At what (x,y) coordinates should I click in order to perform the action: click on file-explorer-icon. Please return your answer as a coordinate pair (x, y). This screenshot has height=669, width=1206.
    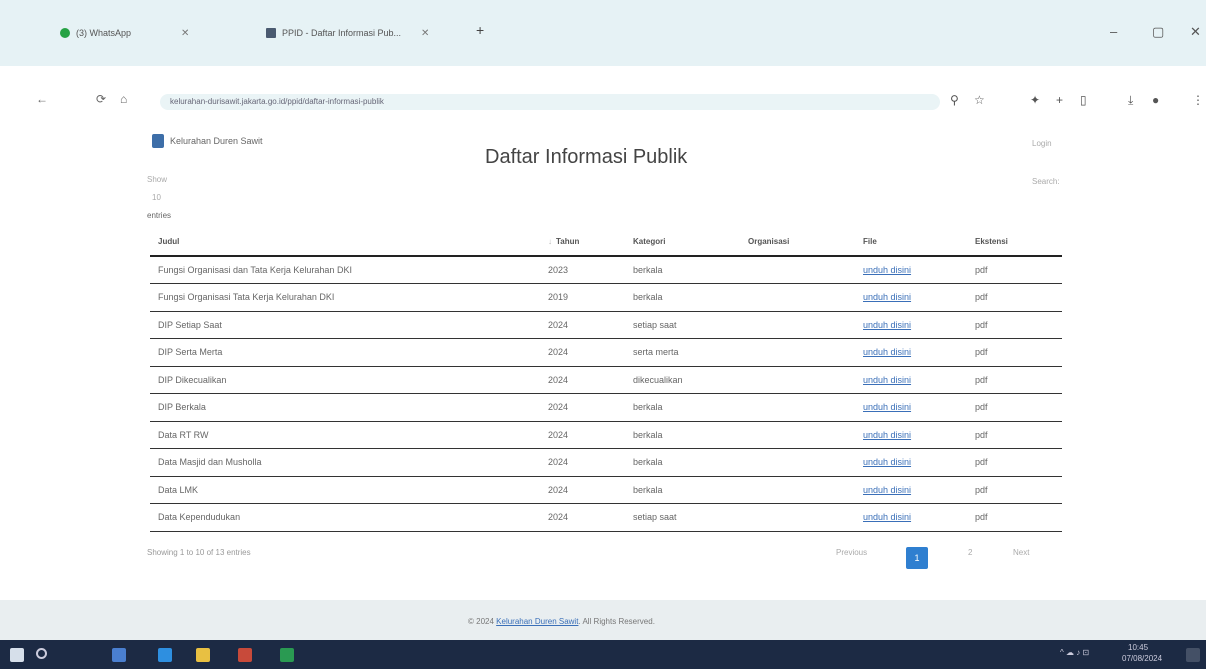
    Looking at the image, I should click on (119, 655).